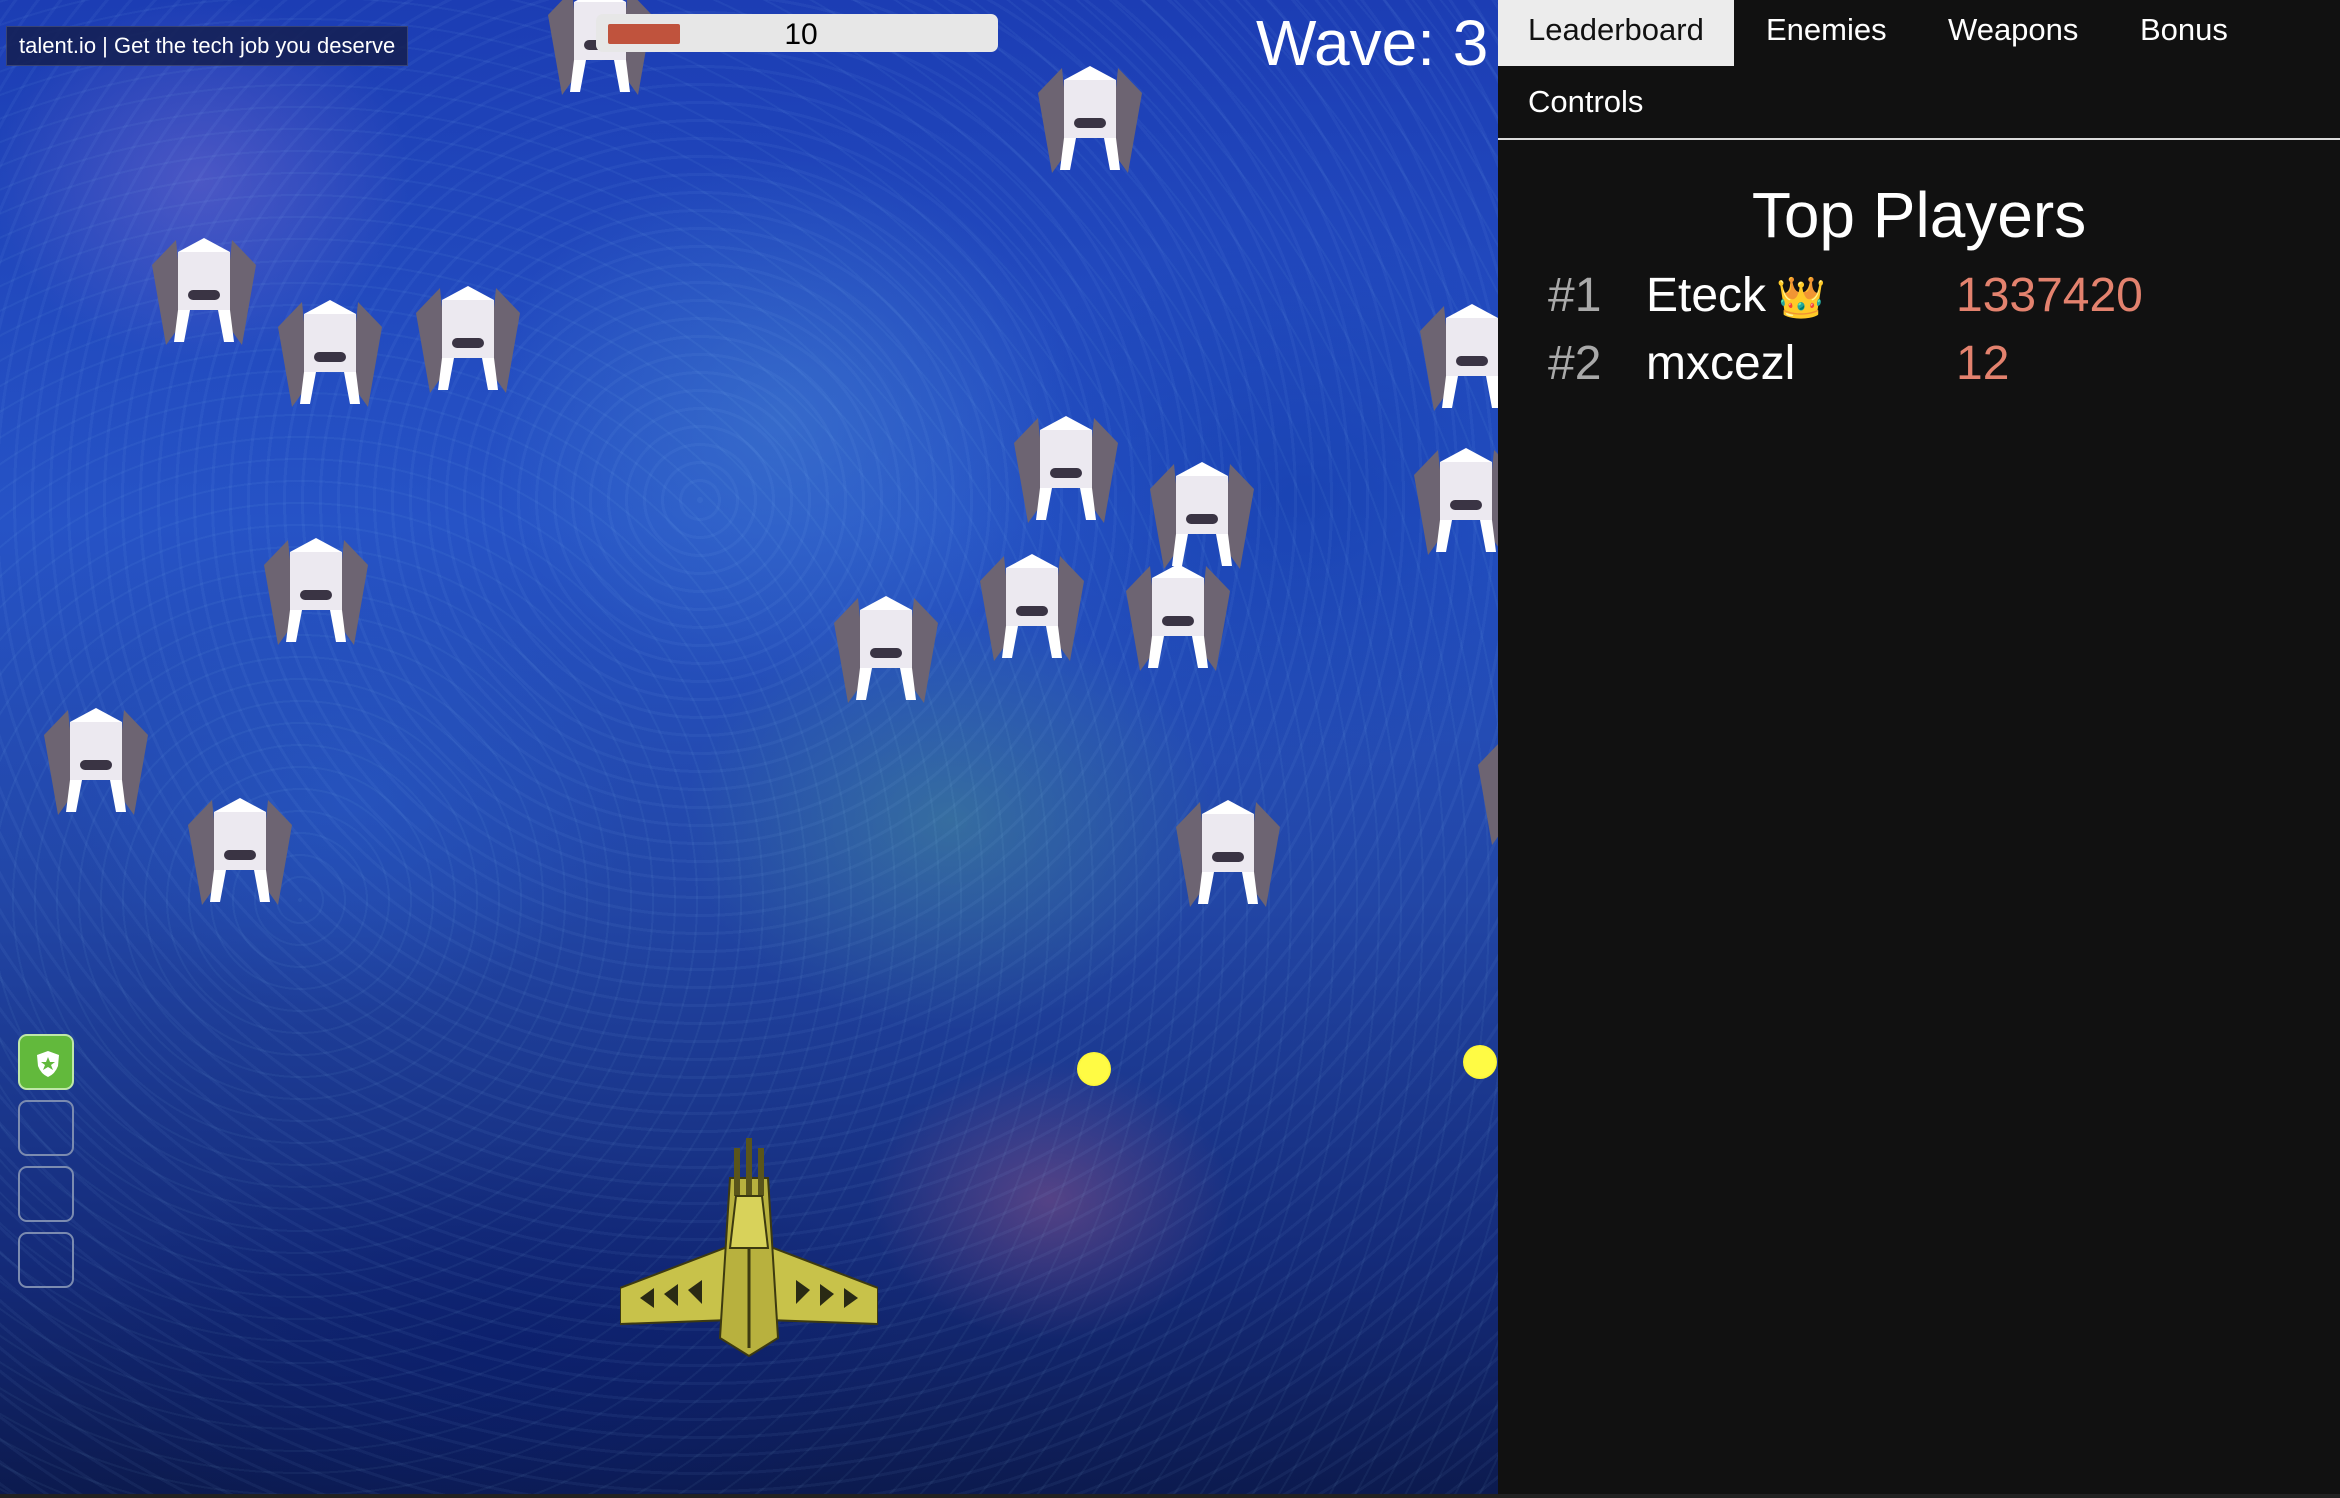 This screenshot has width=2340, height=1498. I want to click on player-score: 12, so click(1983, 363).